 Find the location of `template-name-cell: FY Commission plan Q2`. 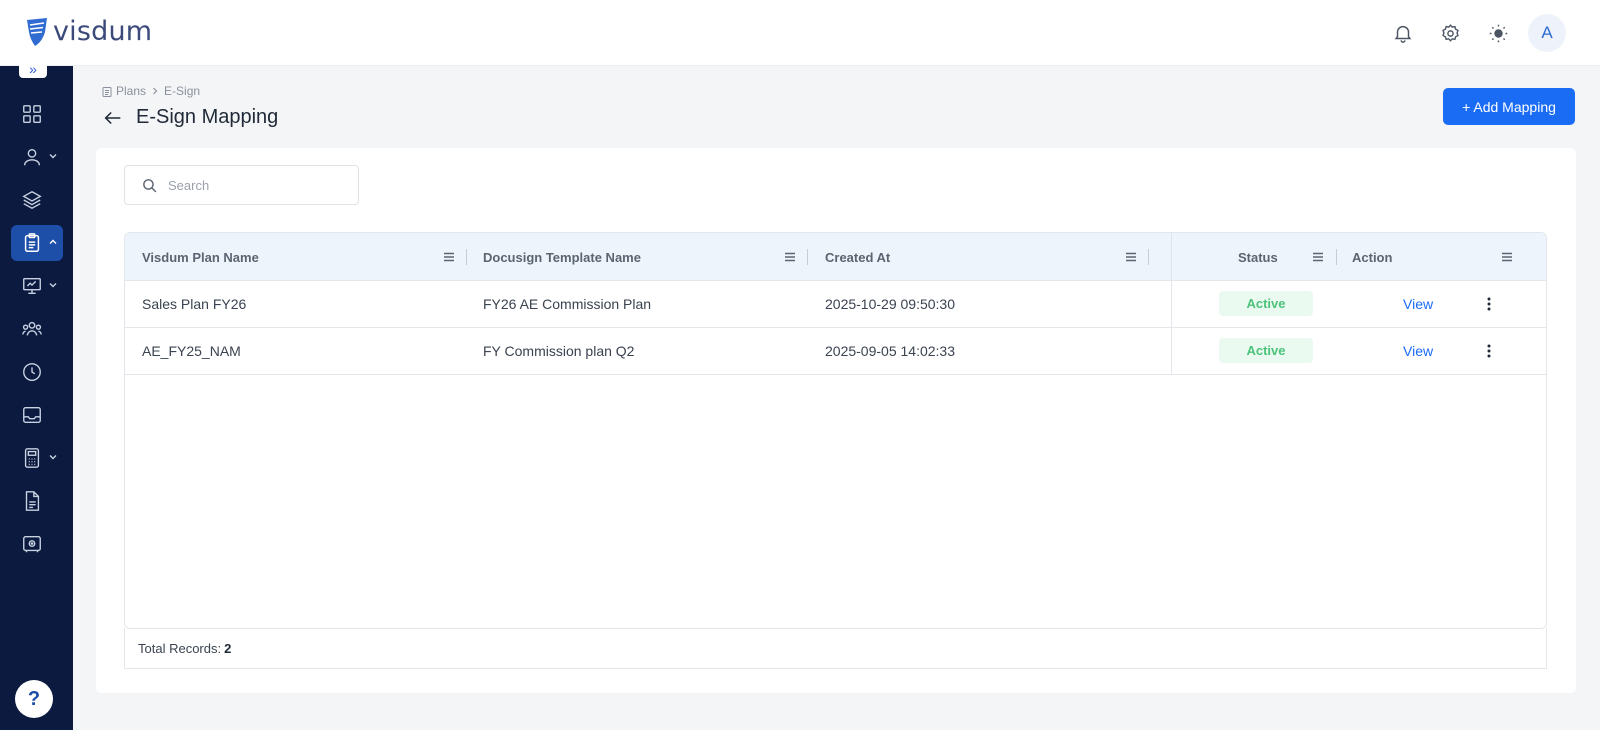

template-name-cell: FY Commission plan Q2 is located at coordinates (559, 351).